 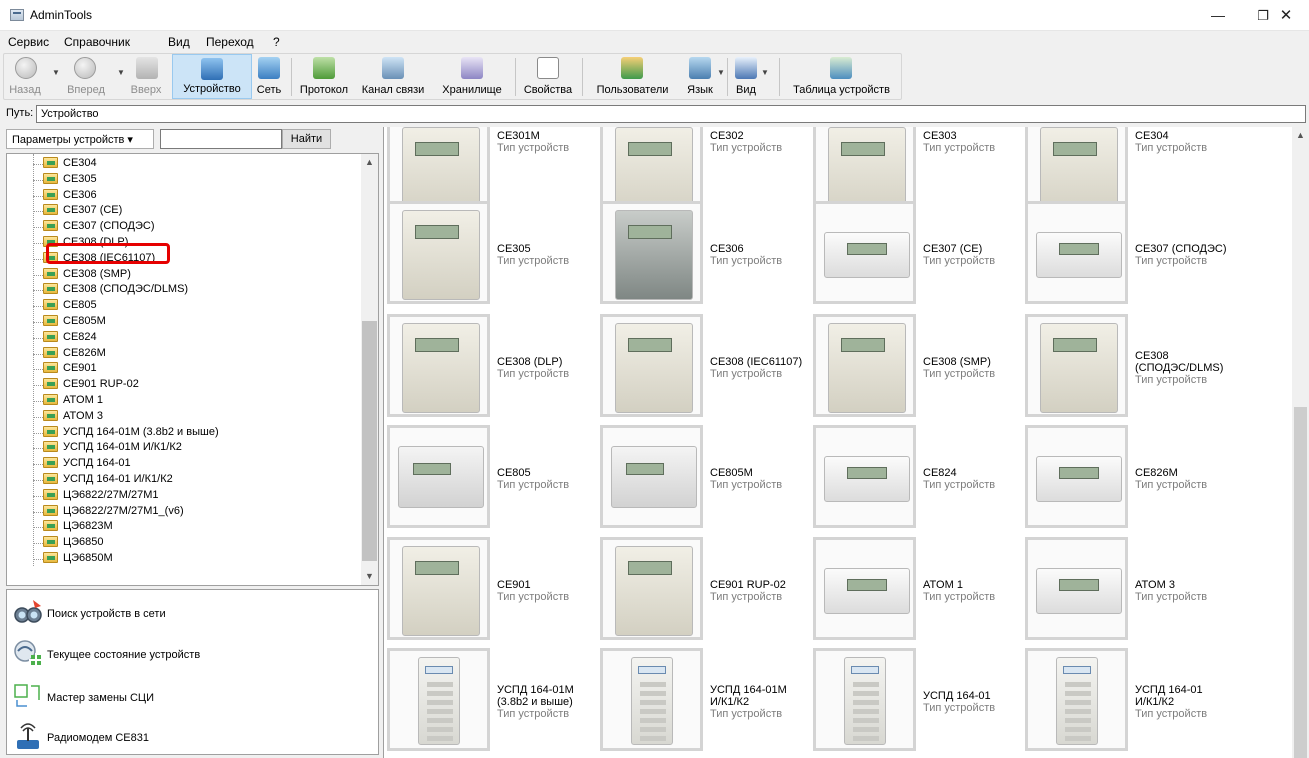 I want to click on device-card: CE805 Тип устройств, so click(x=493, y=480).